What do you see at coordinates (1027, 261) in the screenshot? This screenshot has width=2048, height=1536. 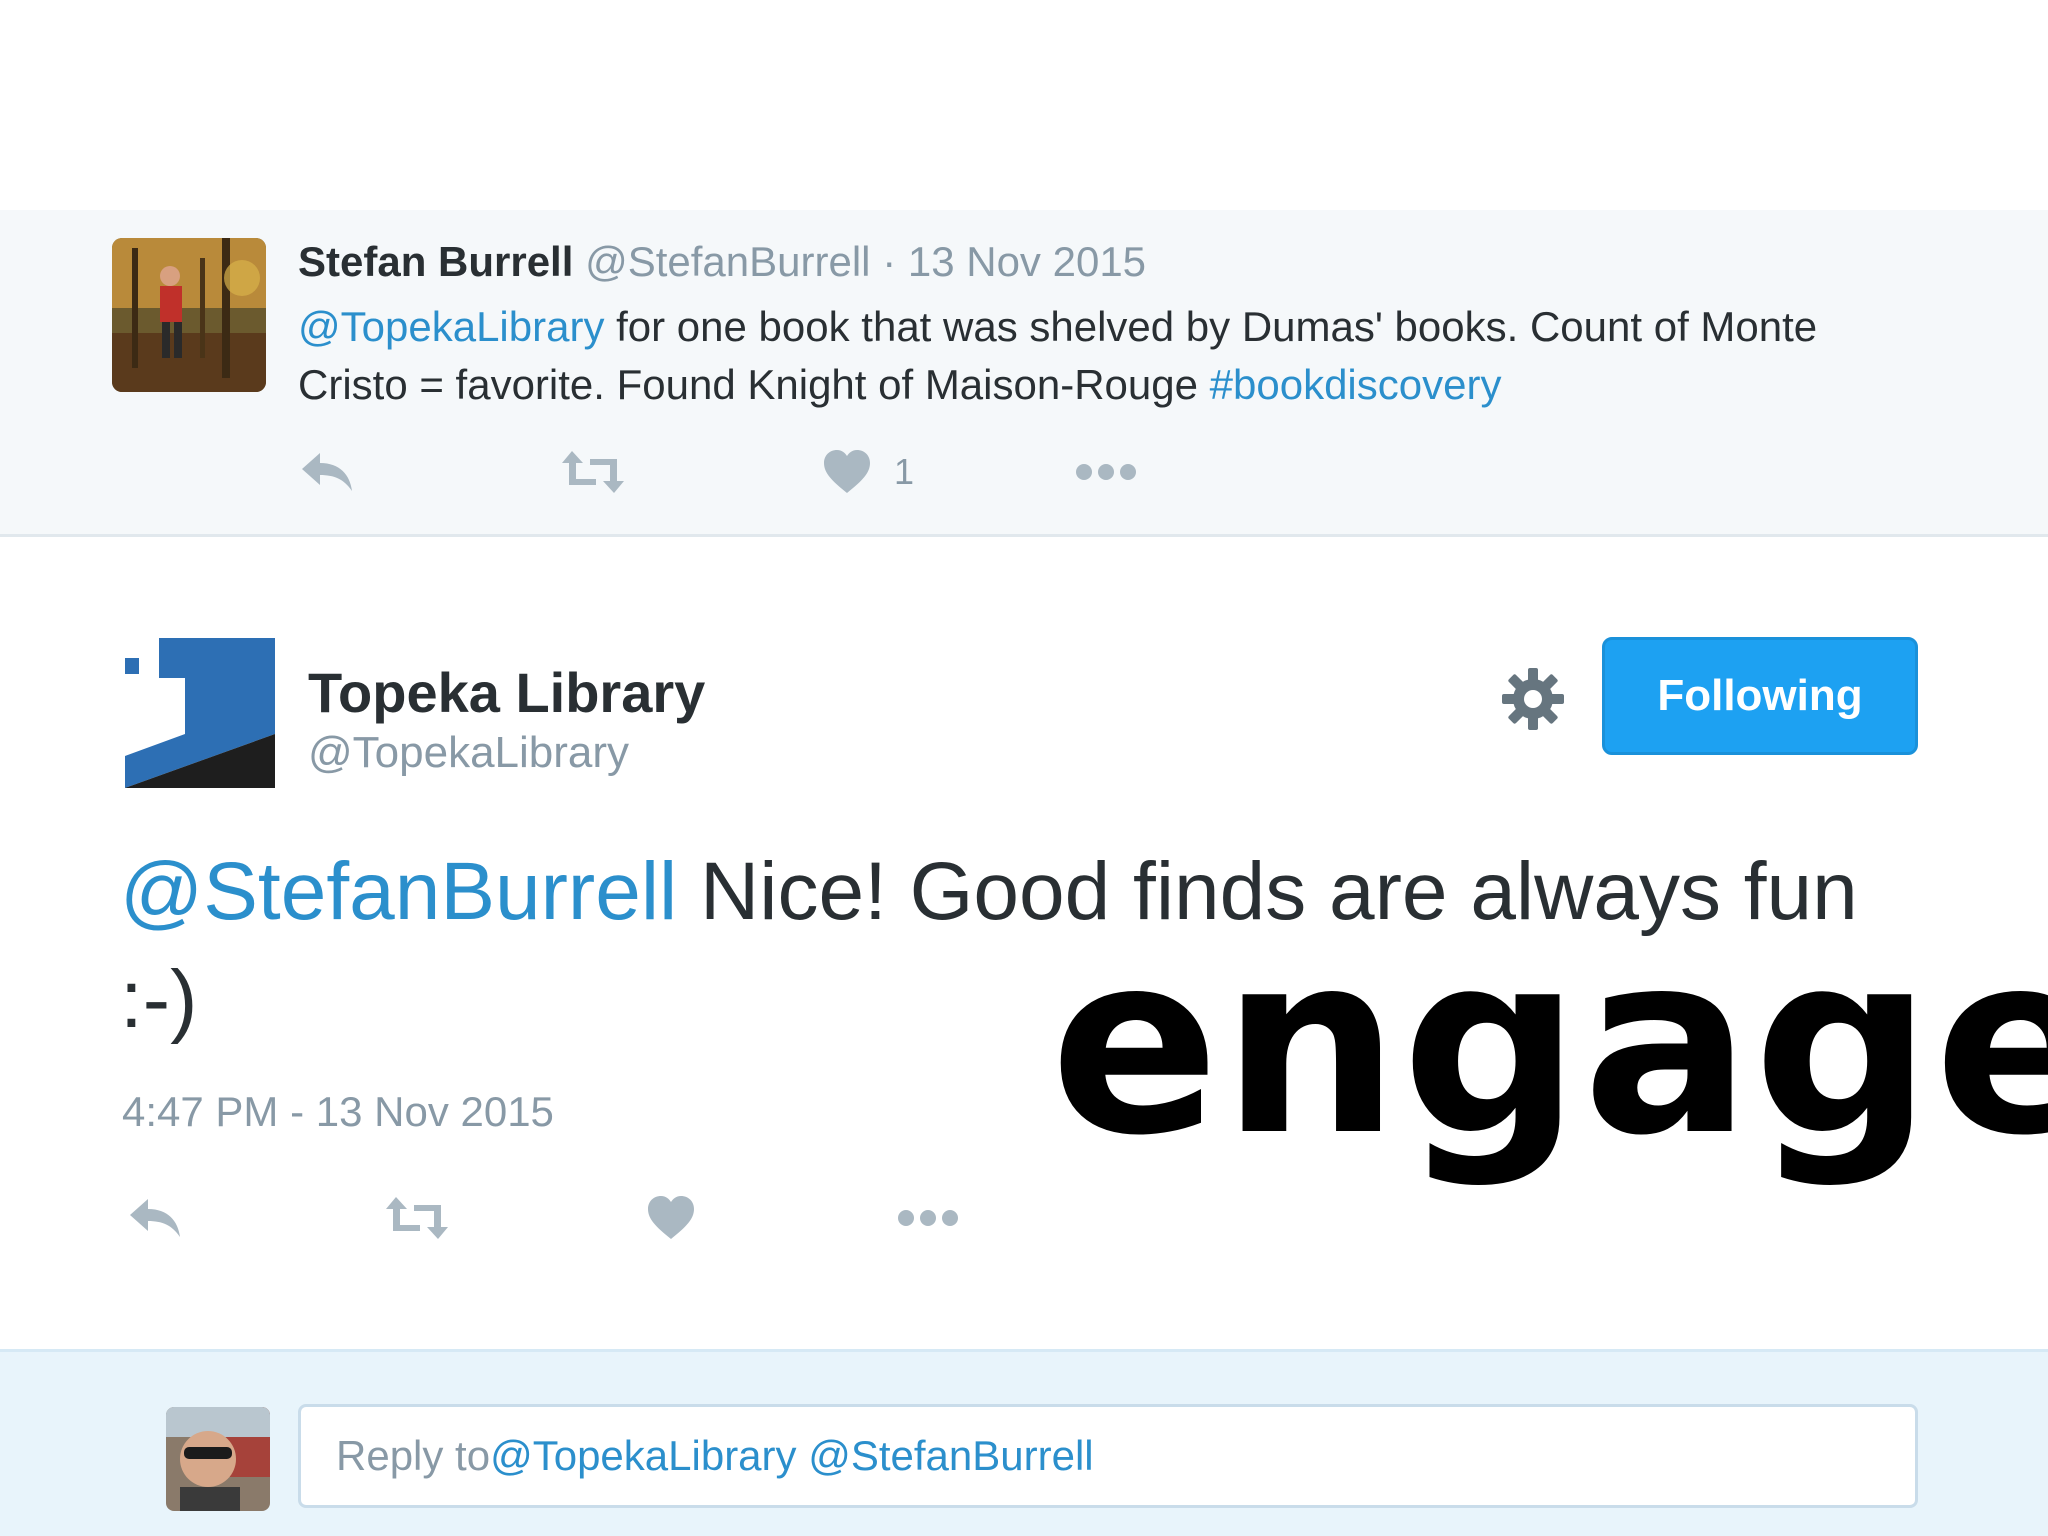 I see `tweet-date: 13 Nov 2015` at bounding box center [1027, 261].